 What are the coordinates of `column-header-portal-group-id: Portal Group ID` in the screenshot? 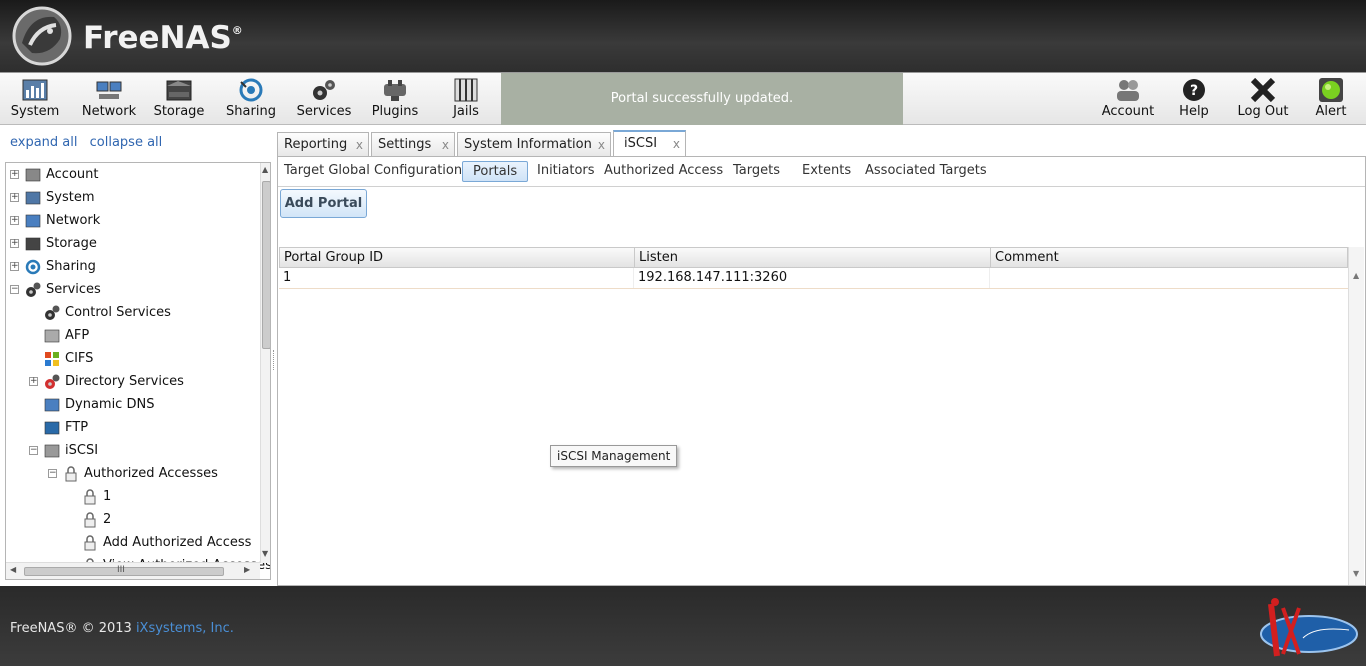 It's located at (457, 258).